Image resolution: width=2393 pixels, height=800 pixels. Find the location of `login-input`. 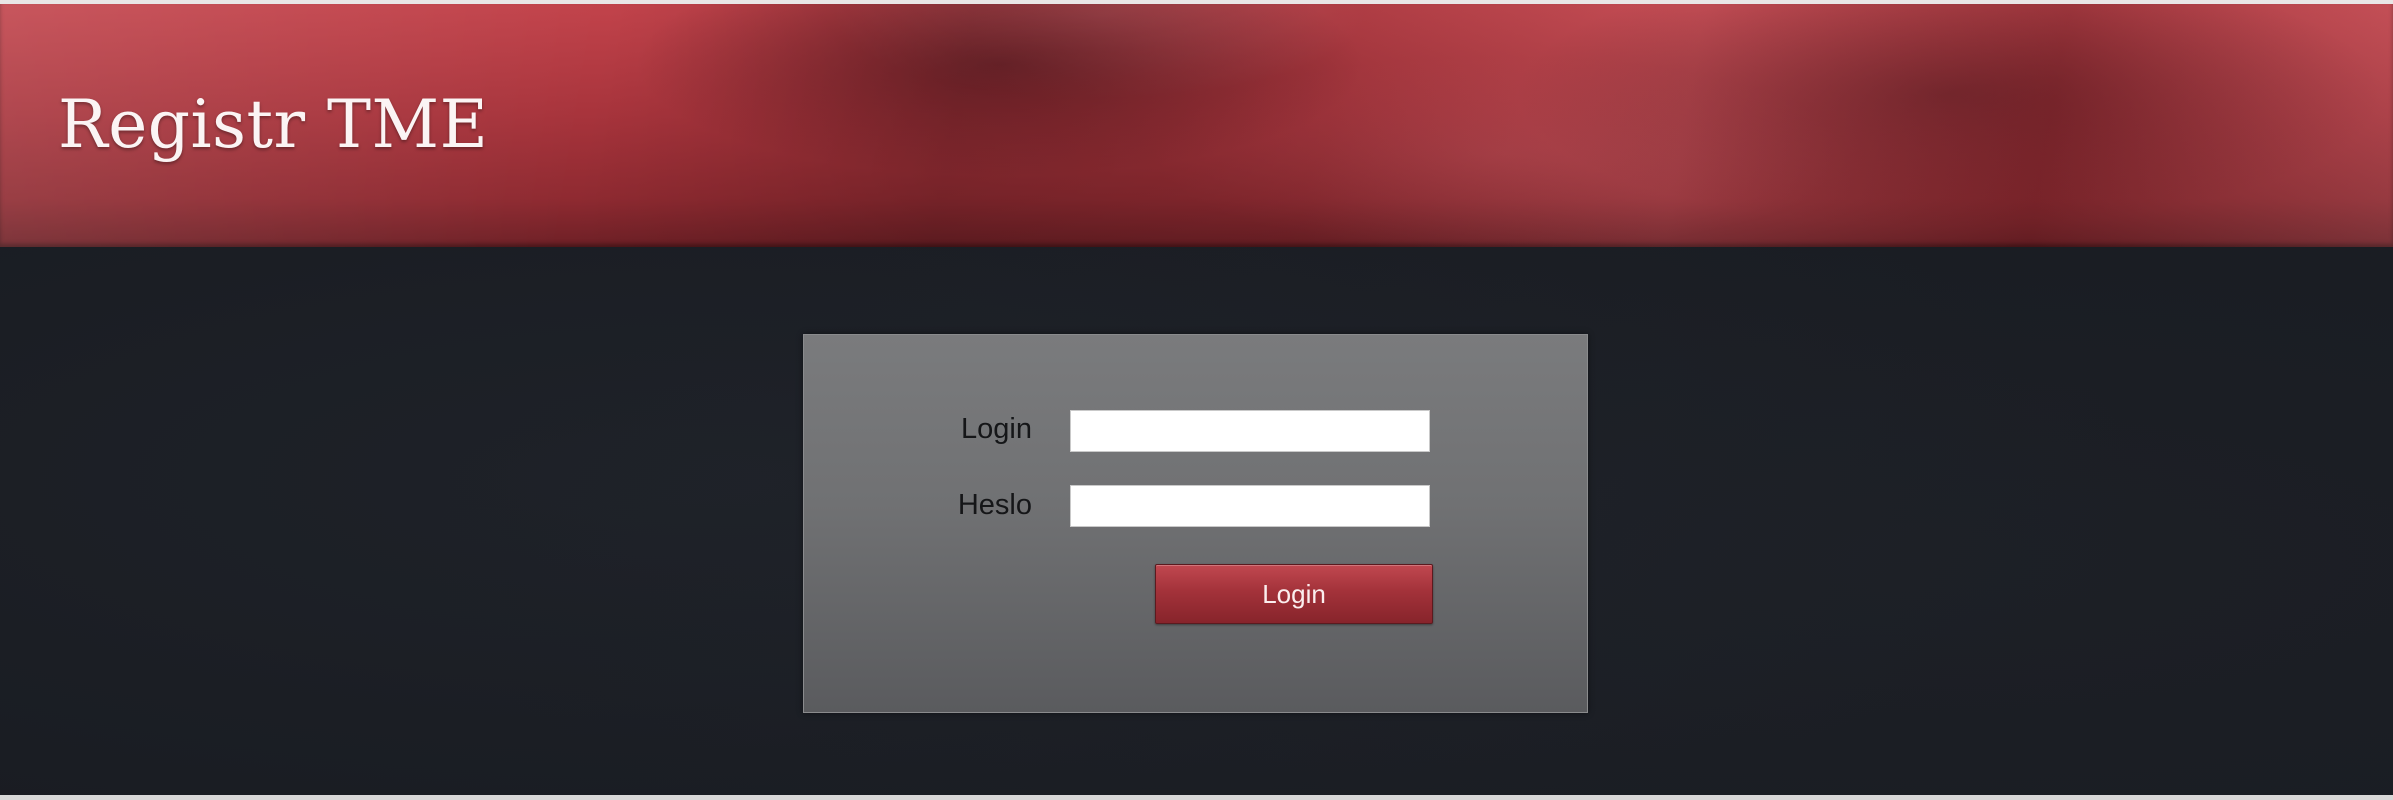

login-input is located at coordinates (1250, 431).